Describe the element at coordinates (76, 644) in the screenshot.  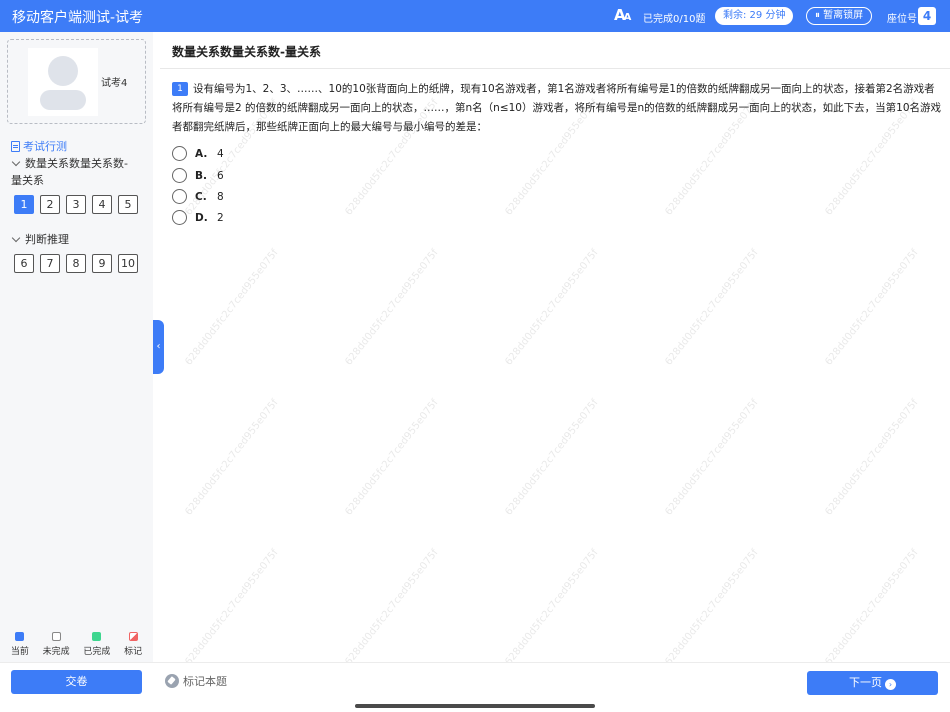
I see `status-legend: 当前 未完成 已完成 标记` at that location.